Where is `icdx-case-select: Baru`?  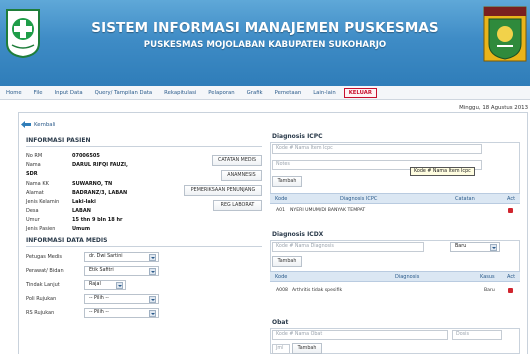 icdx-case-select: Baru is located at coordinates (475, 247).